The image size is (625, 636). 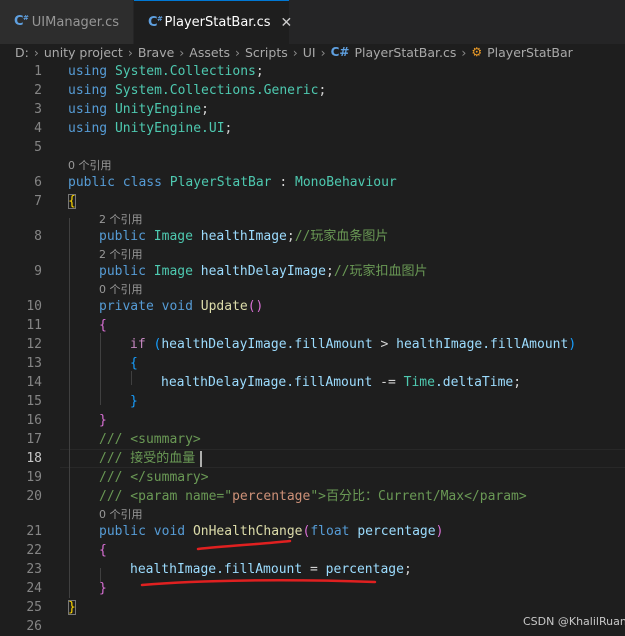 What do you see at coordinates (154, 477) in the screenshot?
I see `doc-comment: /// </summary>` at bounding box center [154, 477].